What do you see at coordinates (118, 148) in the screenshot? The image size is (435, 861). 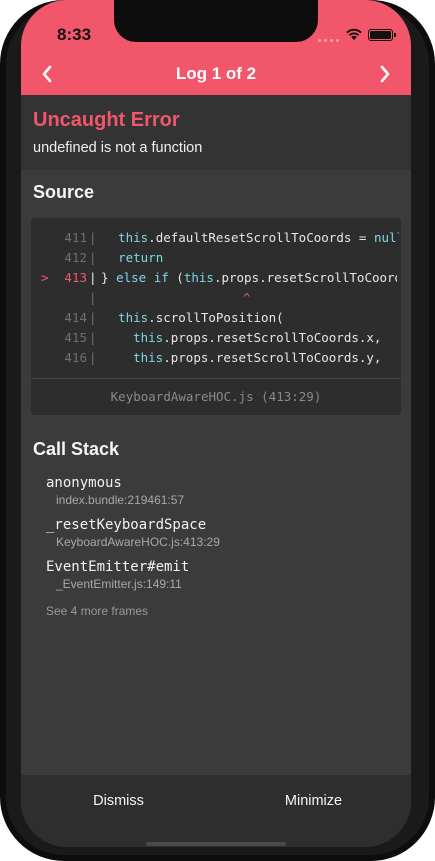 I see `error-message: undefined is not a function` at bounding box center [118, 148].